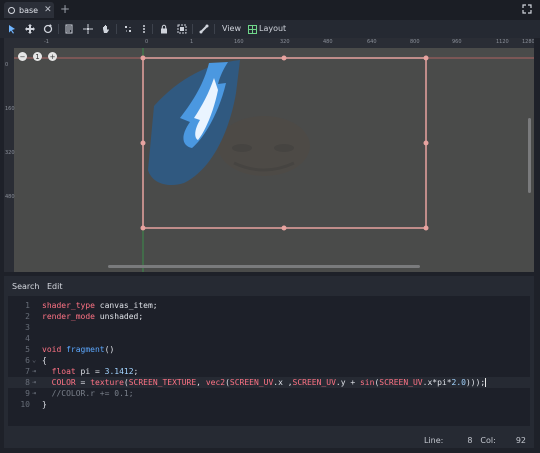  Describe the element at coordinates (78, 349) in the screenshot. I see `code-text: void fragment()` at that location.